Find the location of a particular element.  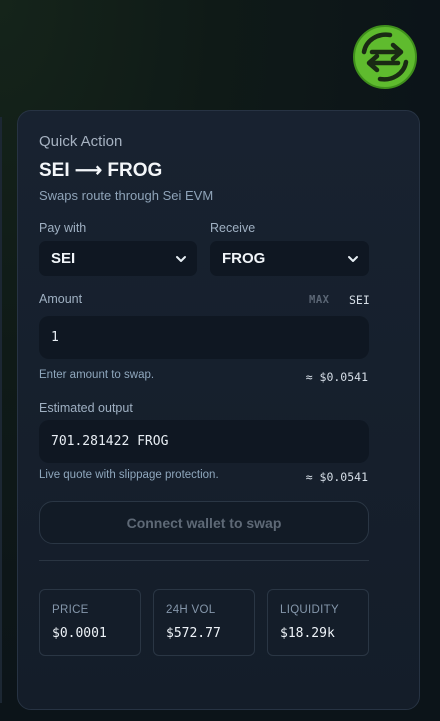

receive-value: FROG is located at coordinates (244, 258).